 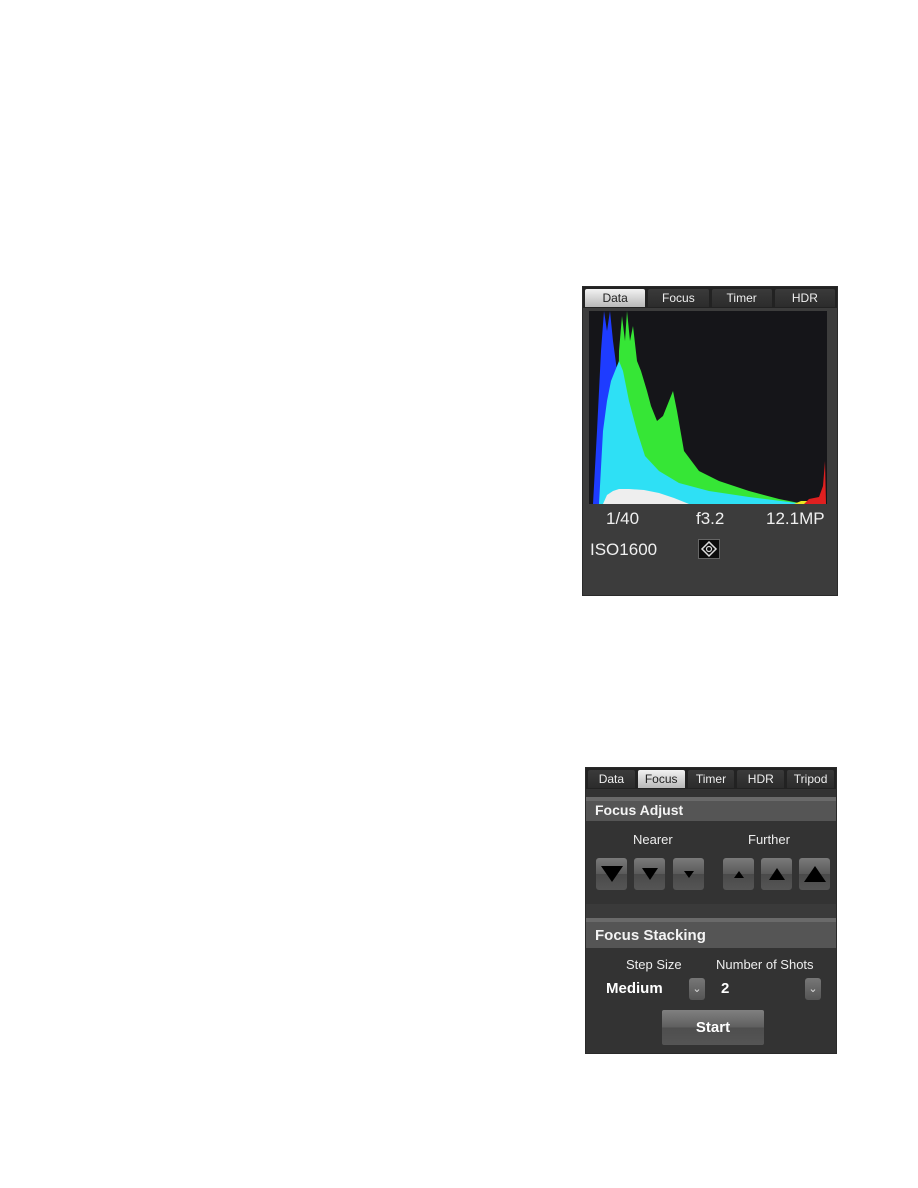 What do you see at coordinates (623, 518) in the screenshot?
I see `shutter-speed: 1/40` at bounding box center [623, 518].